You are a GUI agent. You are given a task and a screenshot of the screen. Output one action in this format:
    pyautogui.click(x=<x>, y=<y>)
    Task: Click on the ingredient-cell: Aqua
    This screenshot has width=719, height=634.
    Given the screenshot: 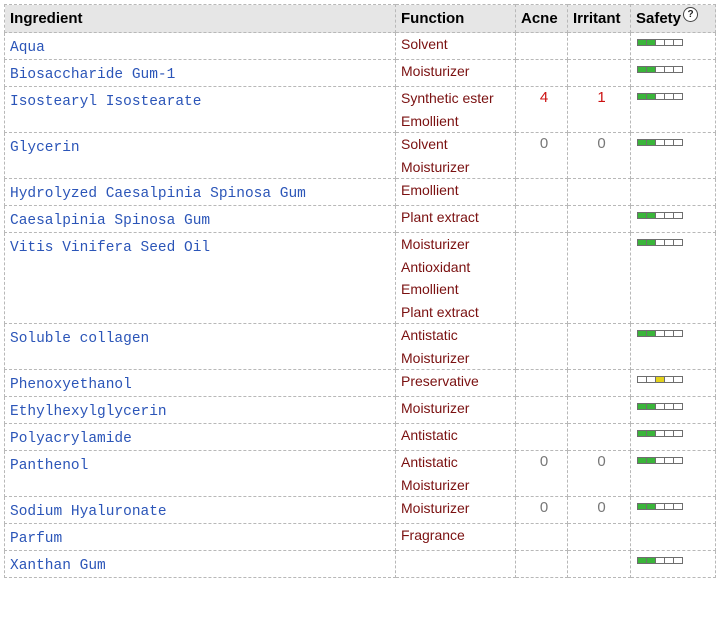 What is the action you would take?
    pyautogui.click(x=200, y=46)
    